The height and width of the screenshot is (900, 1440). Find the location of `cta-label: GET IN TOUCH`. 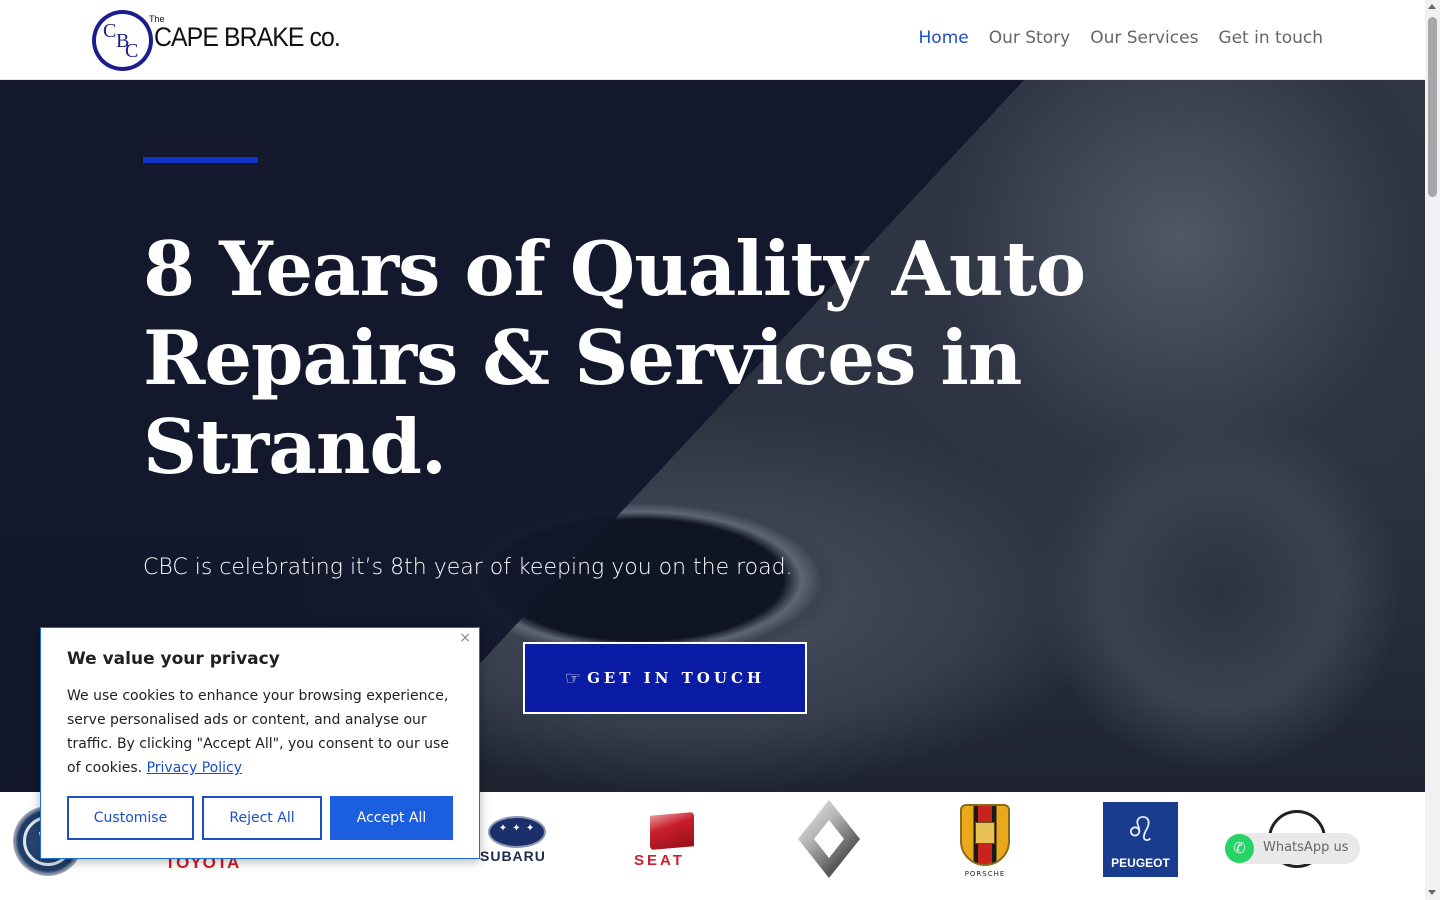

cta-label: GET IN TOUCH is located at coordinates (676, 678).